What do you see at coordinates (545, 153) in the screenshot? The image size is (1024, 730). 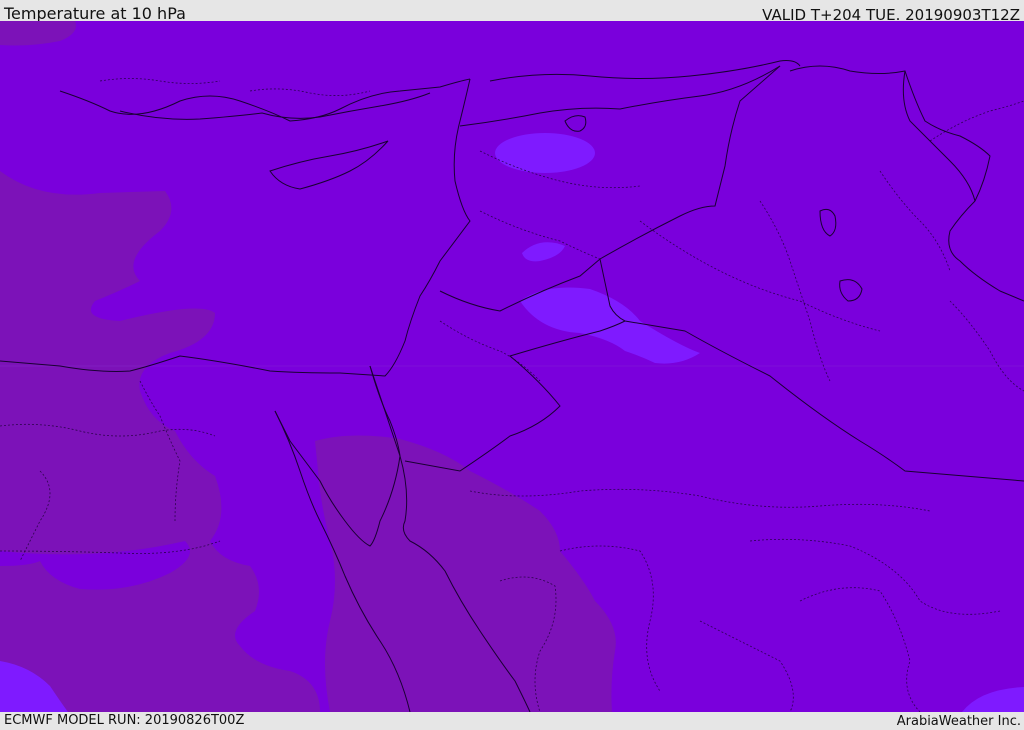 I see `cold-region-syria` at bounding box center [545, 153].